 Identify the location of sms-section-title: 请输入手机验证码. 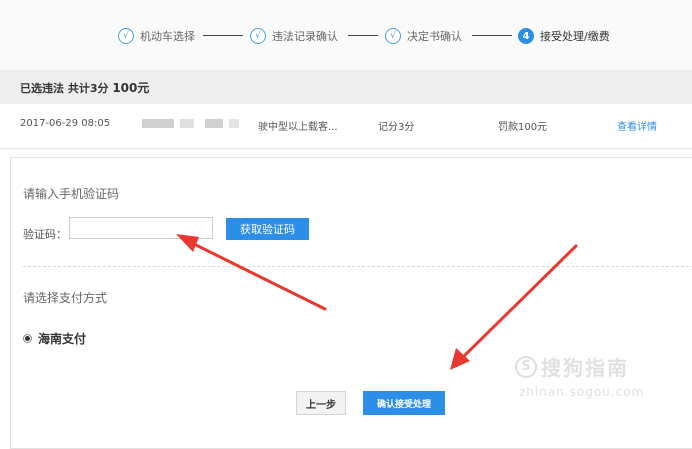
(71, 194).